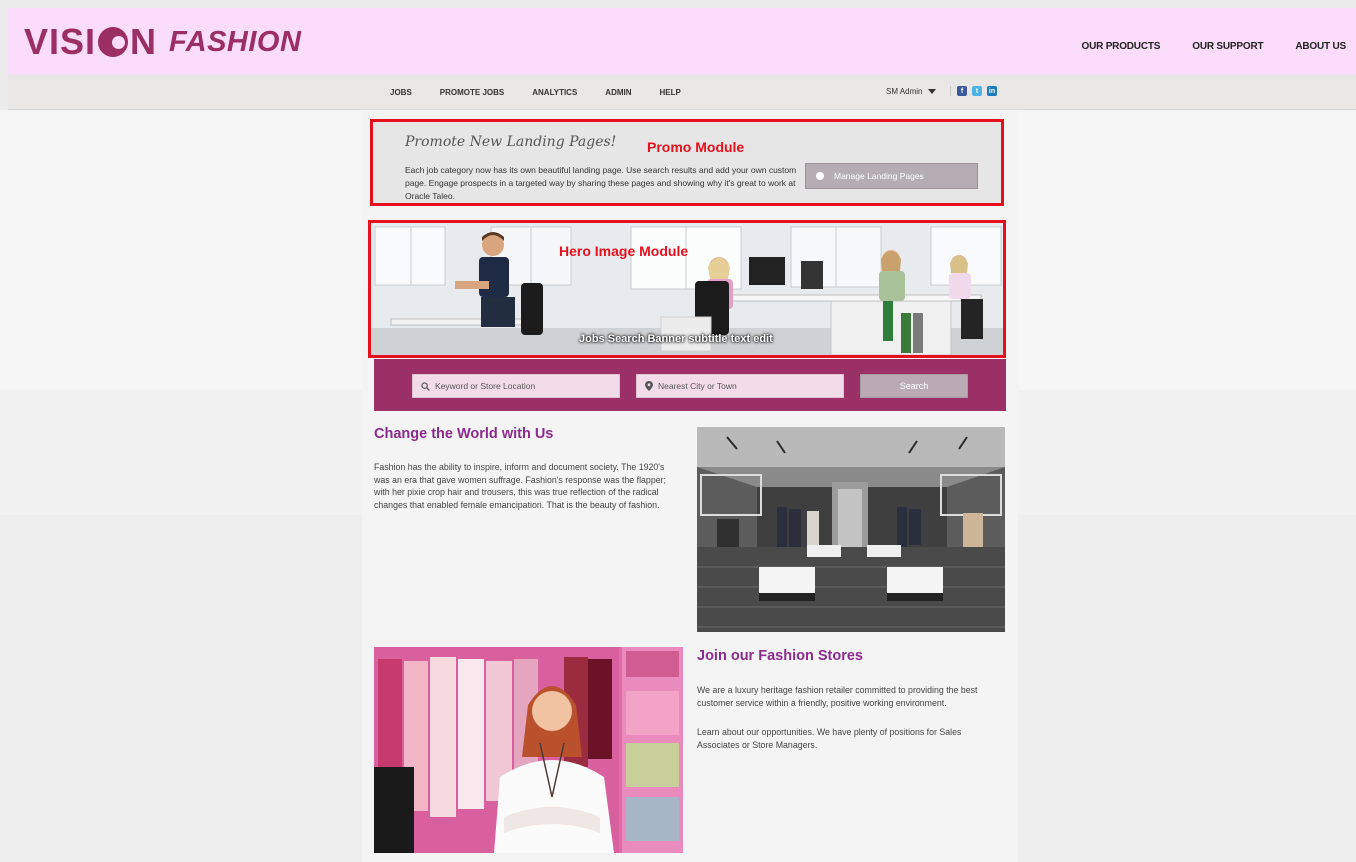 The width and height of the screenshot is (1356, 862). I want to click on keyword-search-input, so click(515, 386).